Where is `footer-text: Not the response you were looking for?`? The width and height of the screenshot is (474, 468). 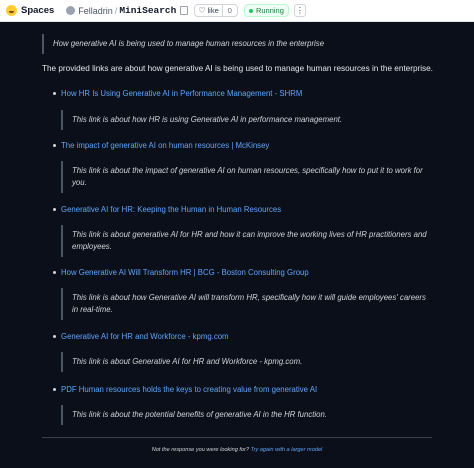 footer-text: Not the response you were looking for? is located at coordinates (200, 450).